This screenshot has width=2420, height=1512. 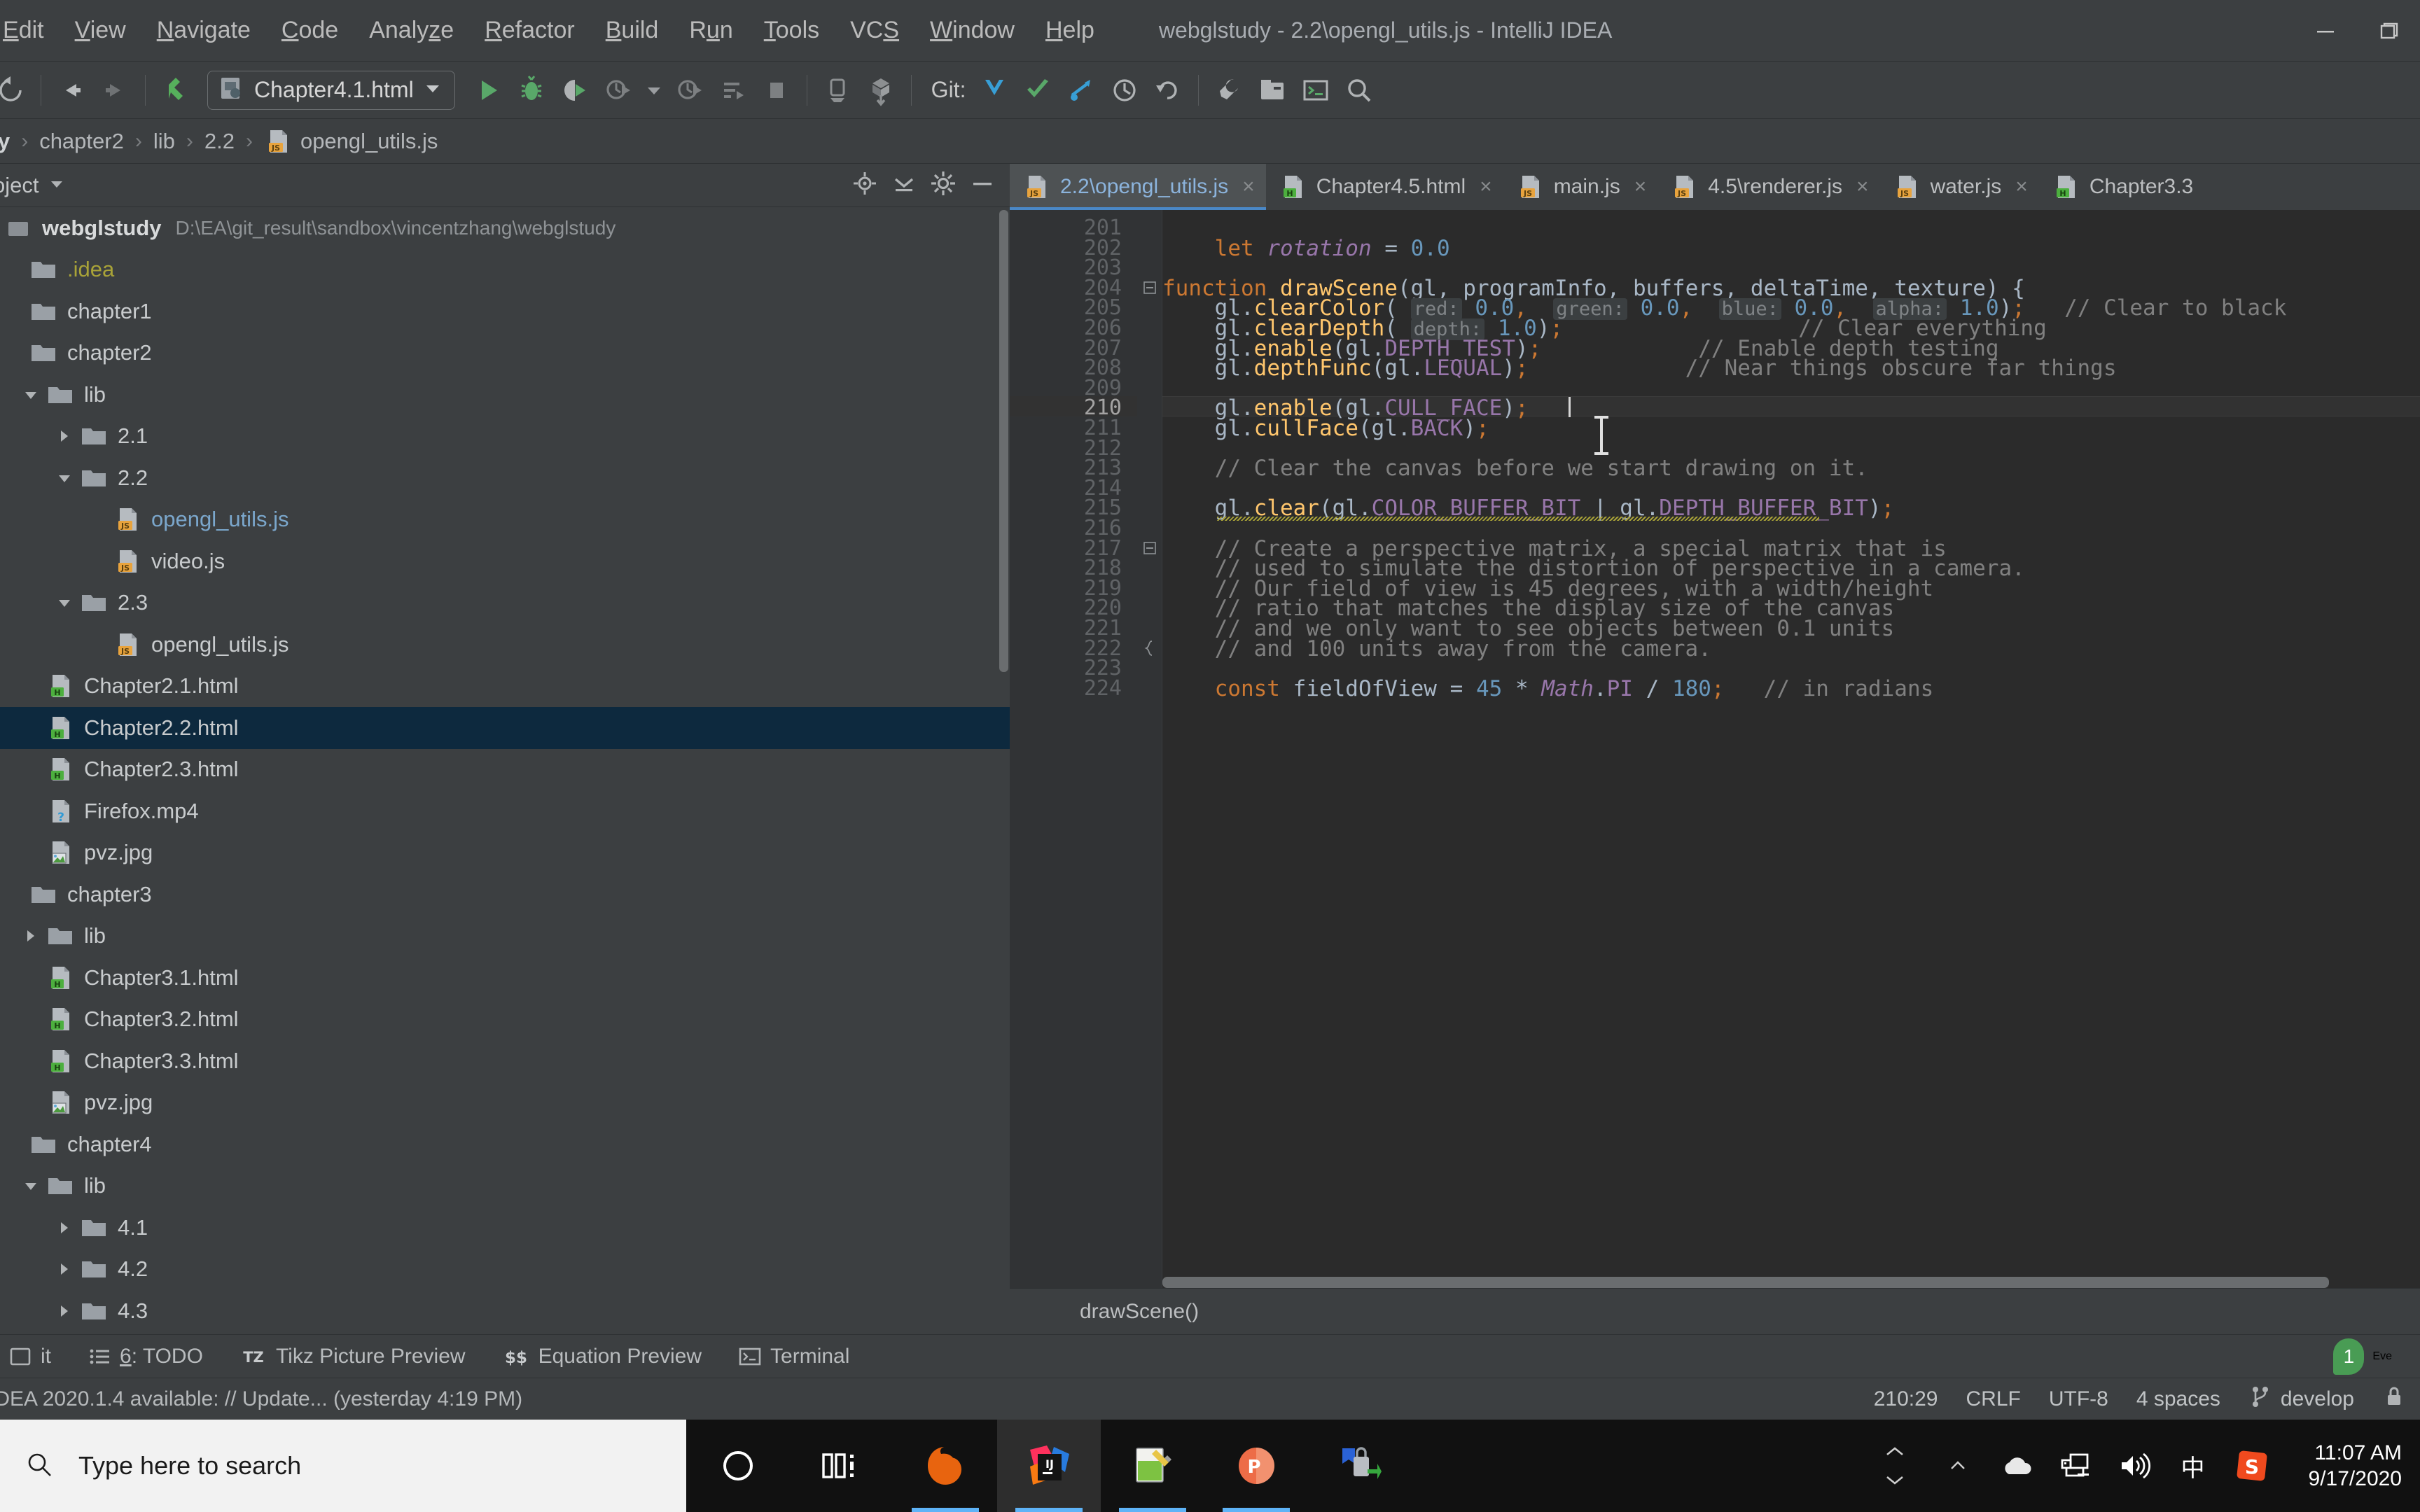 What do you see at coordinates (100, 30) in the screenshot?
I see `menu-view: View` at bounding box center [100, 30].